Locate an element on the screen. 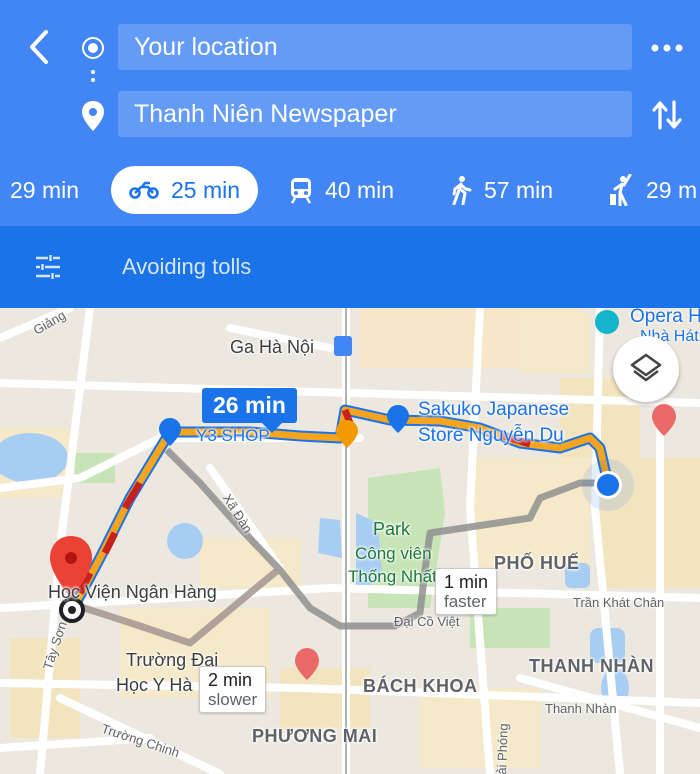 This screenshot has height=774, width=700. map-label-thanh-nhan-road: Thanh Nhàn is located at coordinates (581, 708).